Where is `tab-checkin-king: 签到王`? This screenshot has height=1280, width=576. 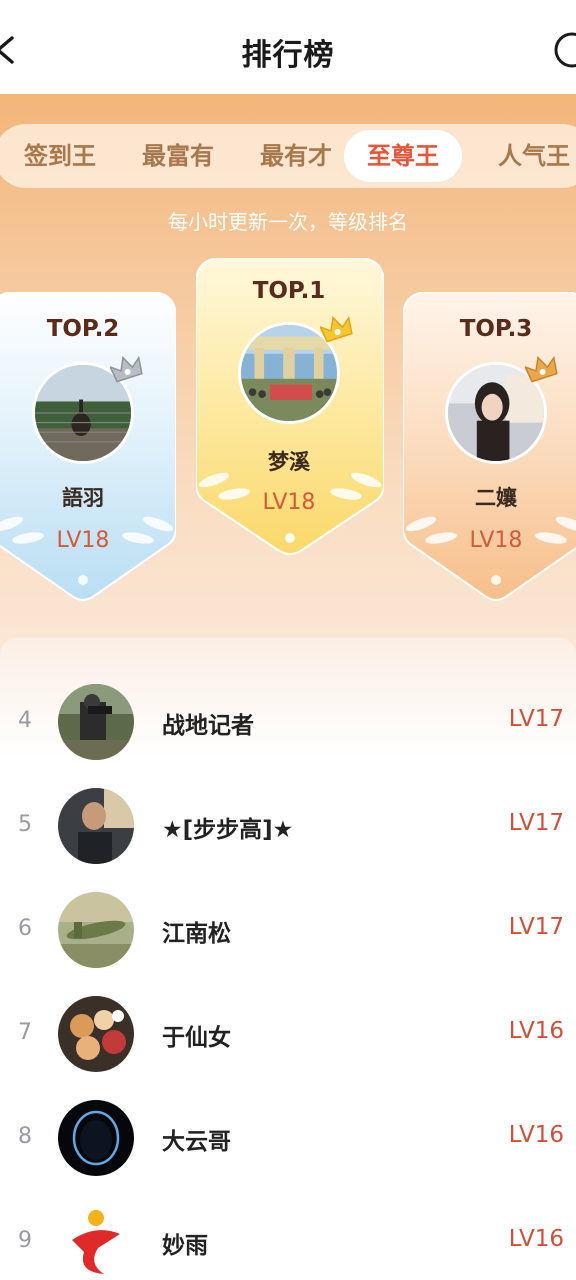 tab-checkin-king: 签到王 is located at coordinates (60, 156).